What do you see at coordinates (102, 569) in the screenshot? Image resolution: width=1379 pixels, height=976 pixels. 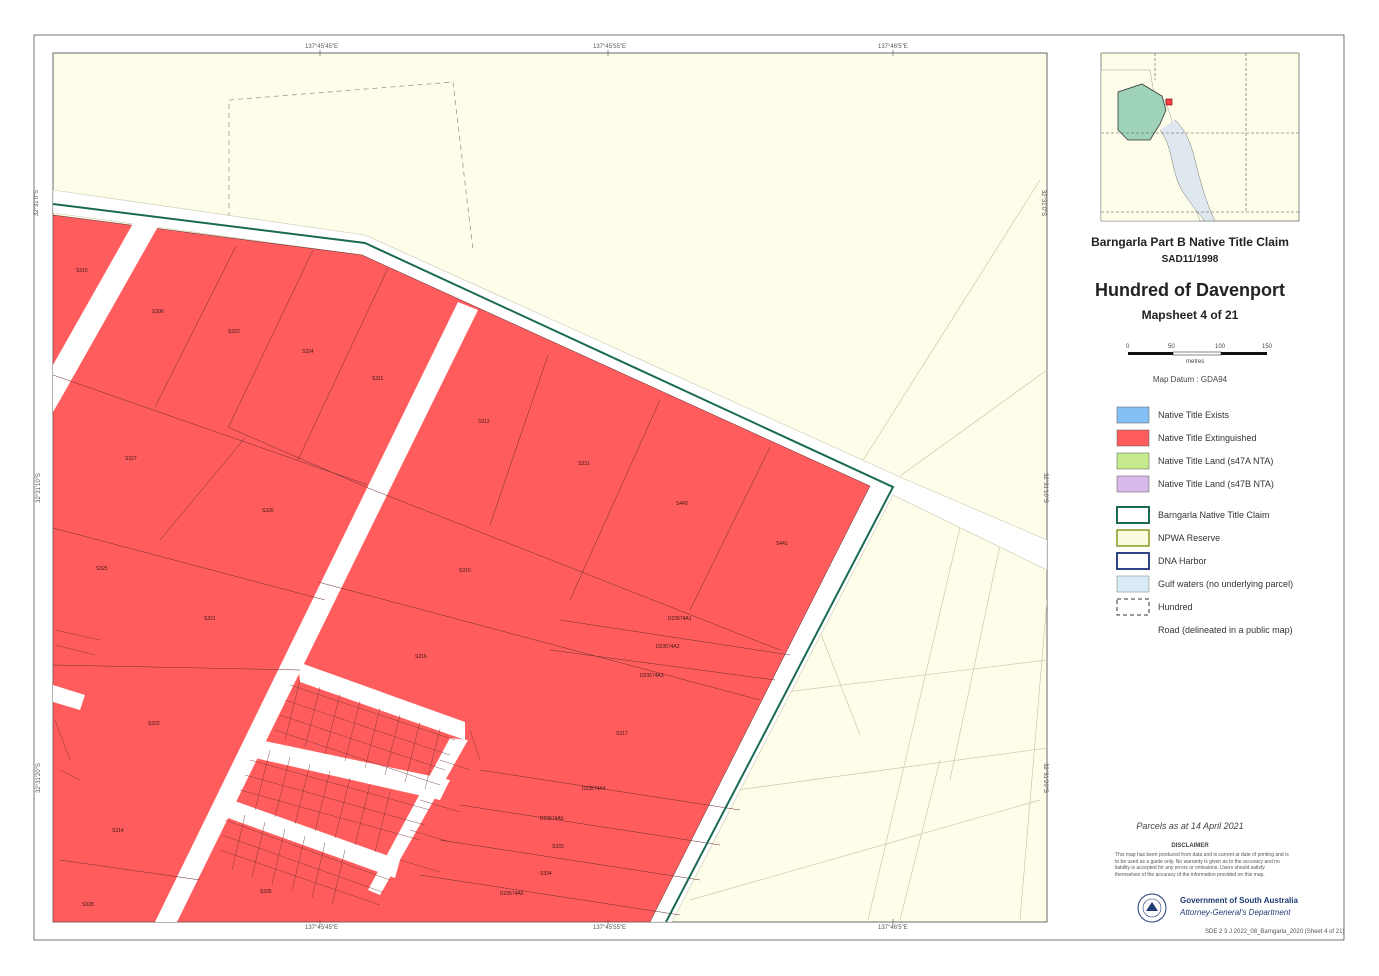 I see `parcel-label: S325` at bounding box center [102, 569].